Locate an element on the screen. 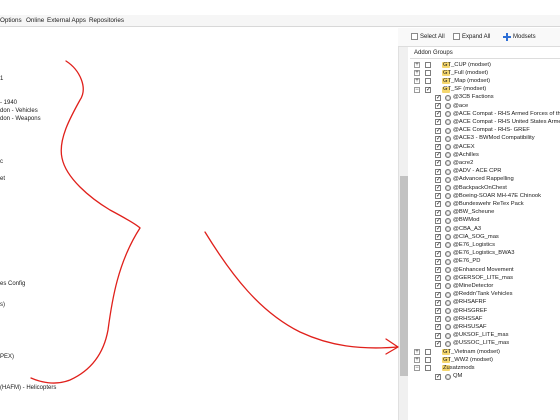 This screenshot has height=420, width=560. addon-row: ✓ @MineDetector is located at coordinates (485, 286).